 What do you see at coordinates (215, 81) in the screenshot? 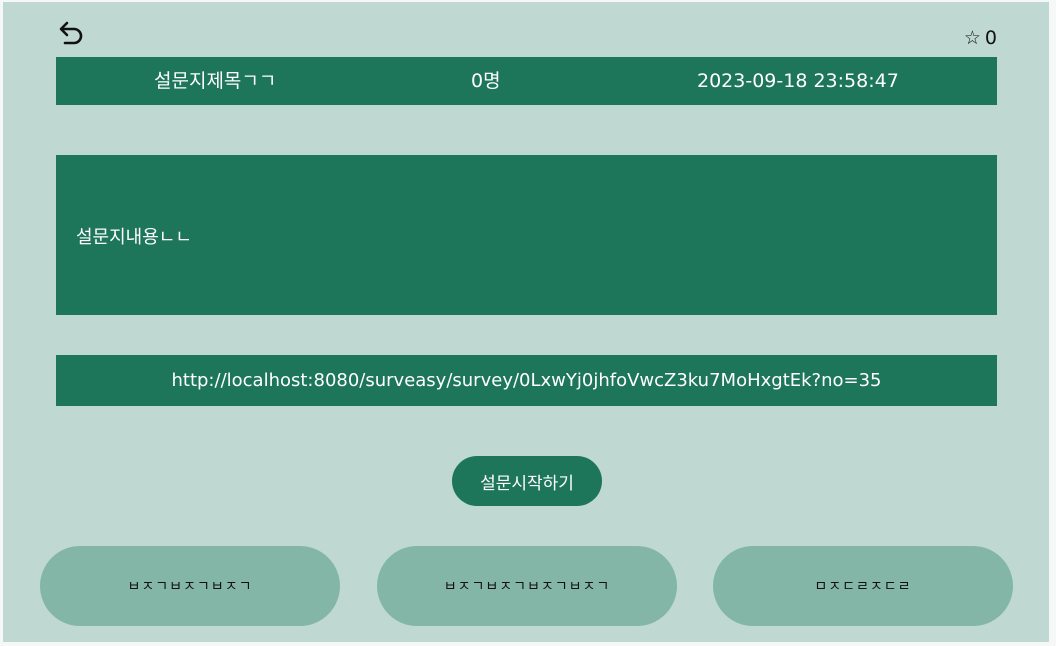
I see `survey-title: 설문지제목ㄱㄱ` at bounding box center [215, 81].